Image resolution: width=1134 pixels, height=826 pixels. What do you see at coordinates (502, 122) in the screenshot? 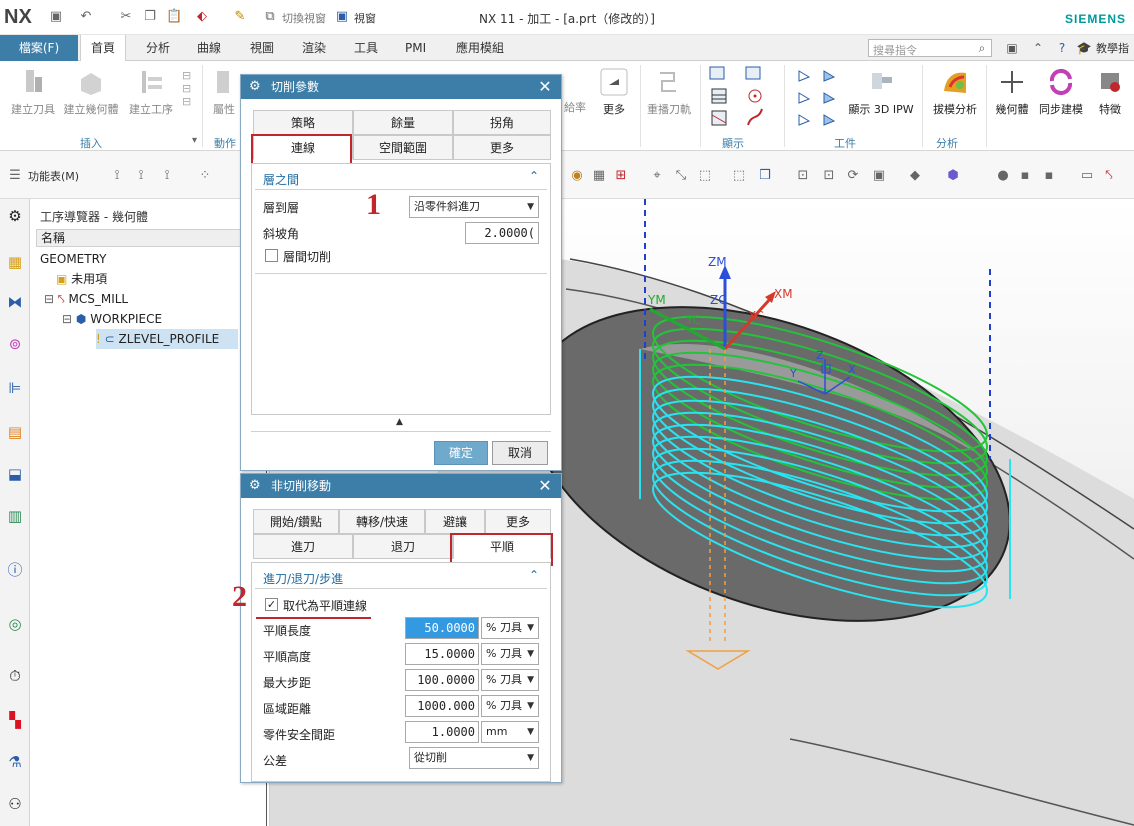
I see `tab-corners: 拐角` at bounding box center [502, 122].